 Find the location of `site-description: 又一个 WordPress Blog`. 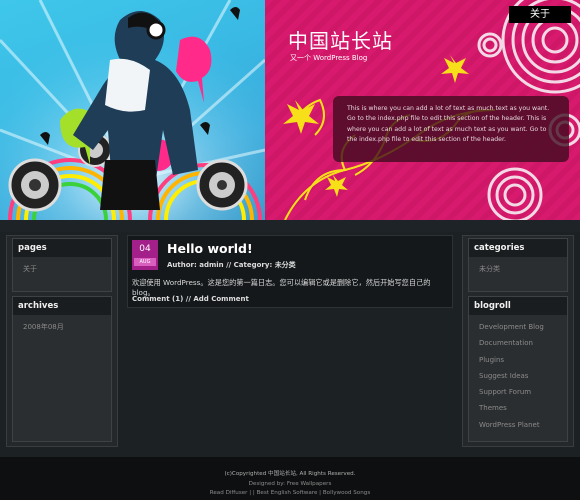

site-description: 又一个 WordPress Blog is located at coordinates (329, 58).